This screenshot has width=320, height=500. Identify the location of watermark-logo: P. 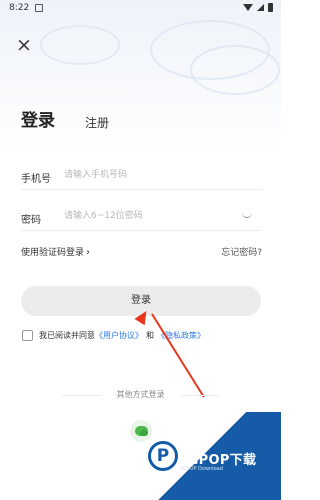
(163, 456).